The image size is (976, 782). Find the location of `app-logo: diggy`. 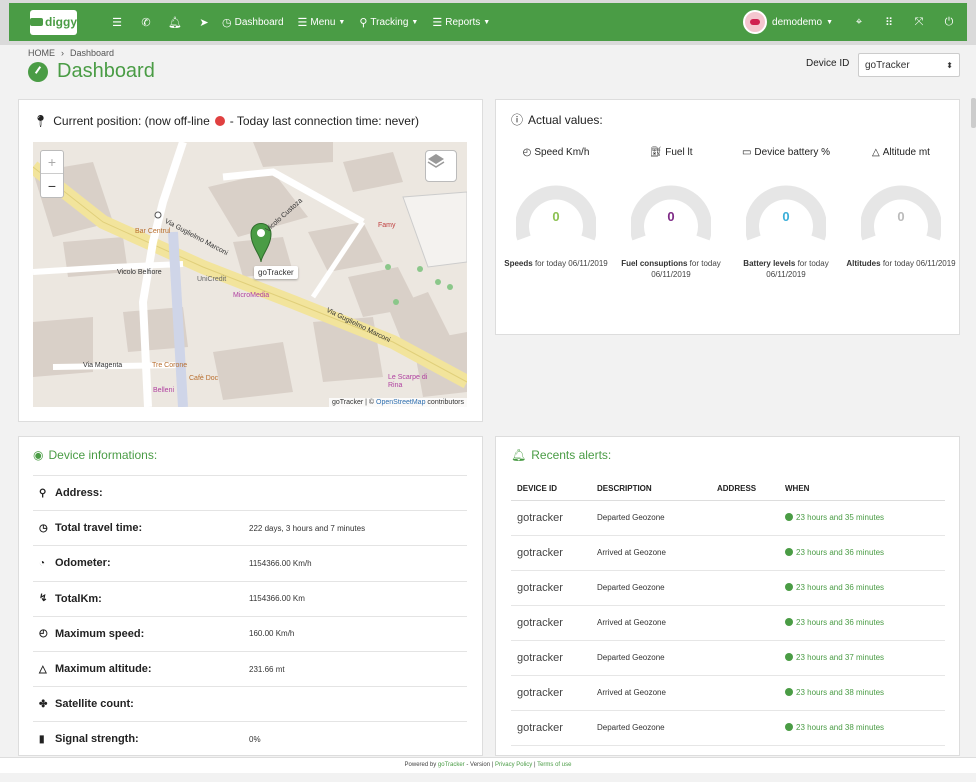

app-logo: diggy is located at coordinates (53, 22).